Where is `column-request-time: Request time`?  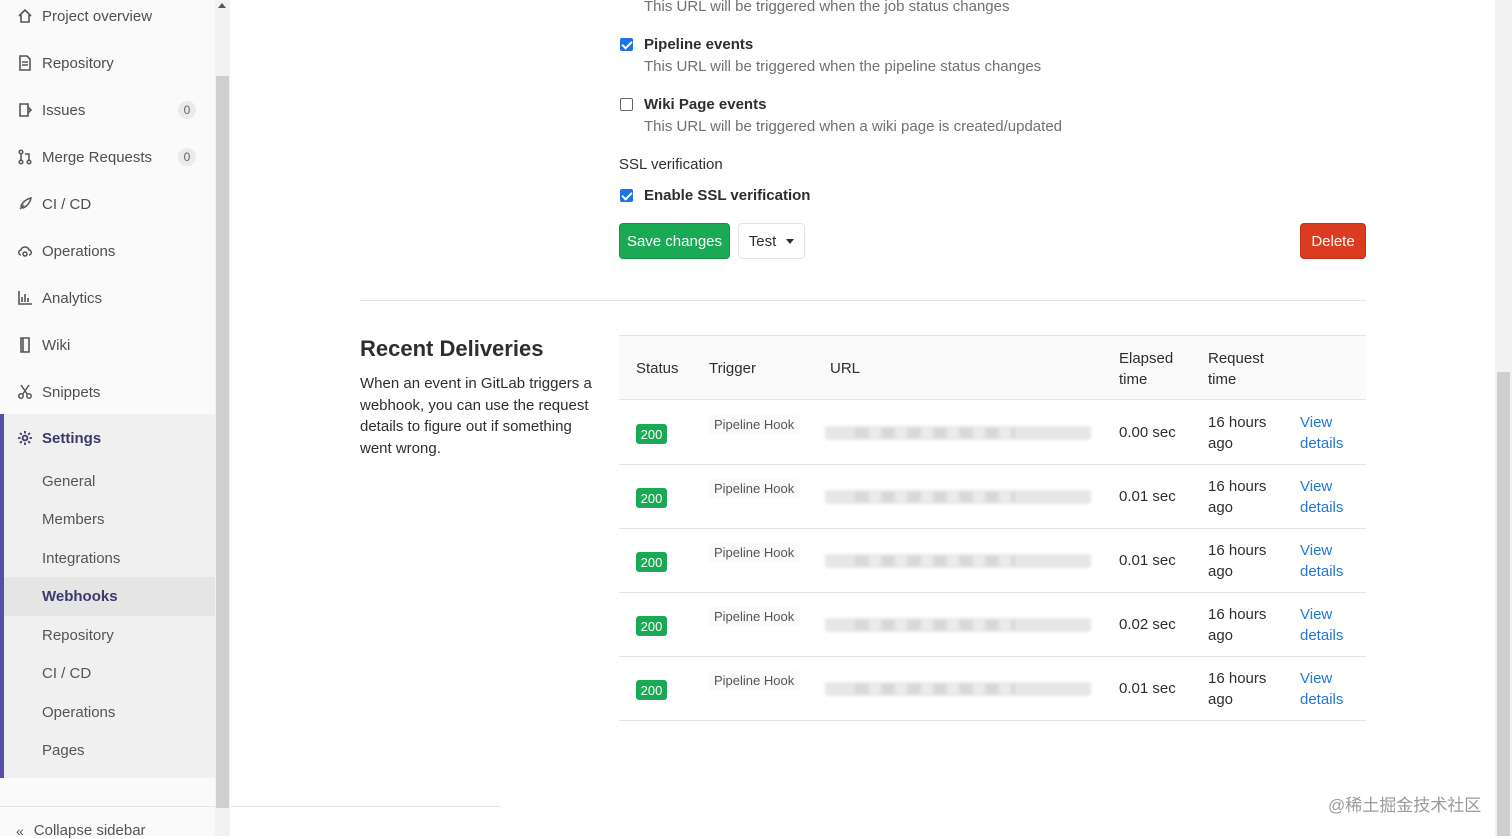
column-request-time: Request time is located at coordinates (1236, 369).